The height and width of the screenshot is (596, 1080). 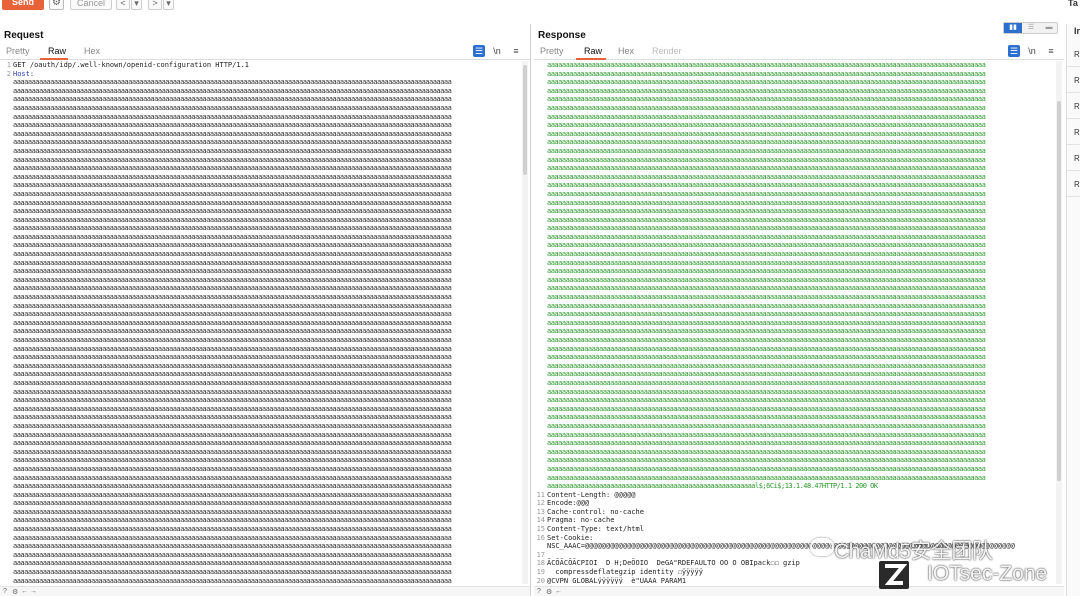 What do you see at coordinates (799, 52) in the screenshot?
I see `response-view-tabs: Pretty Raw Hex Render ☰ \n ≡` at bounding box center [799, 52].